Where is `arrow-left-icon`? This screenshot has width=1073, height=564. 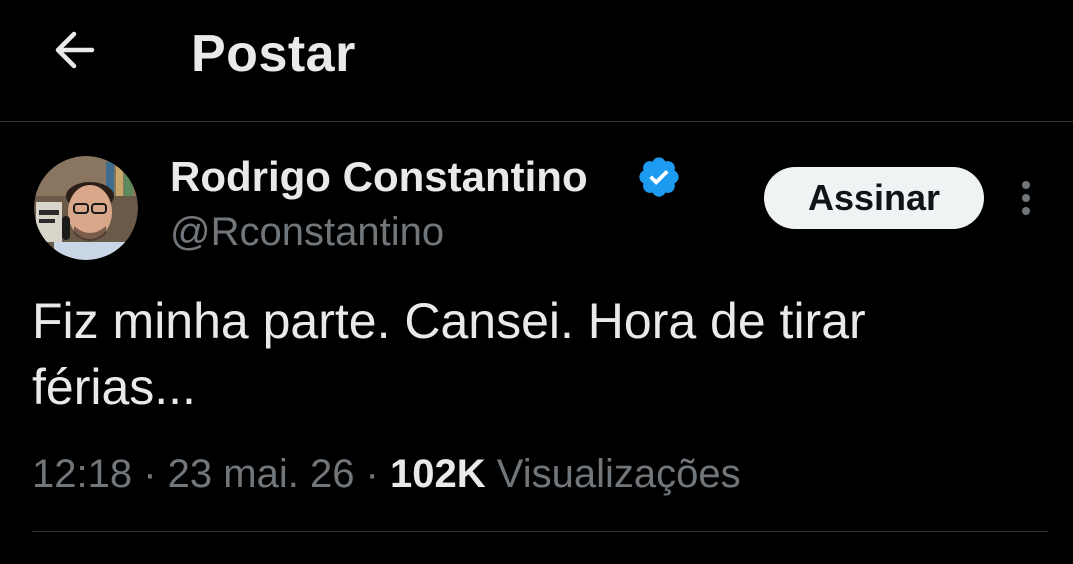 arrow-left-icon is located at coordinates (75, 50).